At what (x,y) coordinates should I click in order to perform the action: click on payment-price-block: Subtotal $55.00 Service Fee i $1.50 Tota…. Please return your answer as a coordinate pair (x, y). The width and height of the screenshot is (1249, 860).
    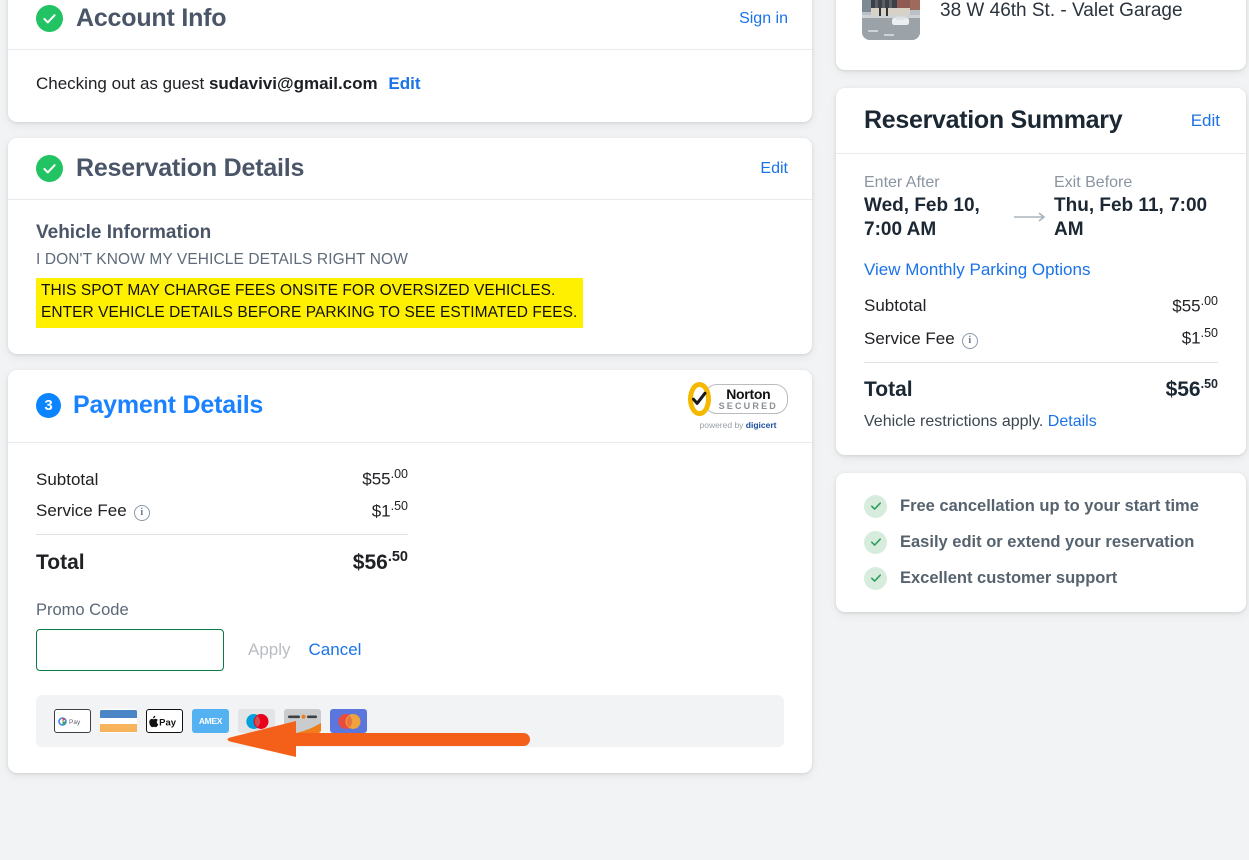
    Looking at the image, I should click on (222, 521).